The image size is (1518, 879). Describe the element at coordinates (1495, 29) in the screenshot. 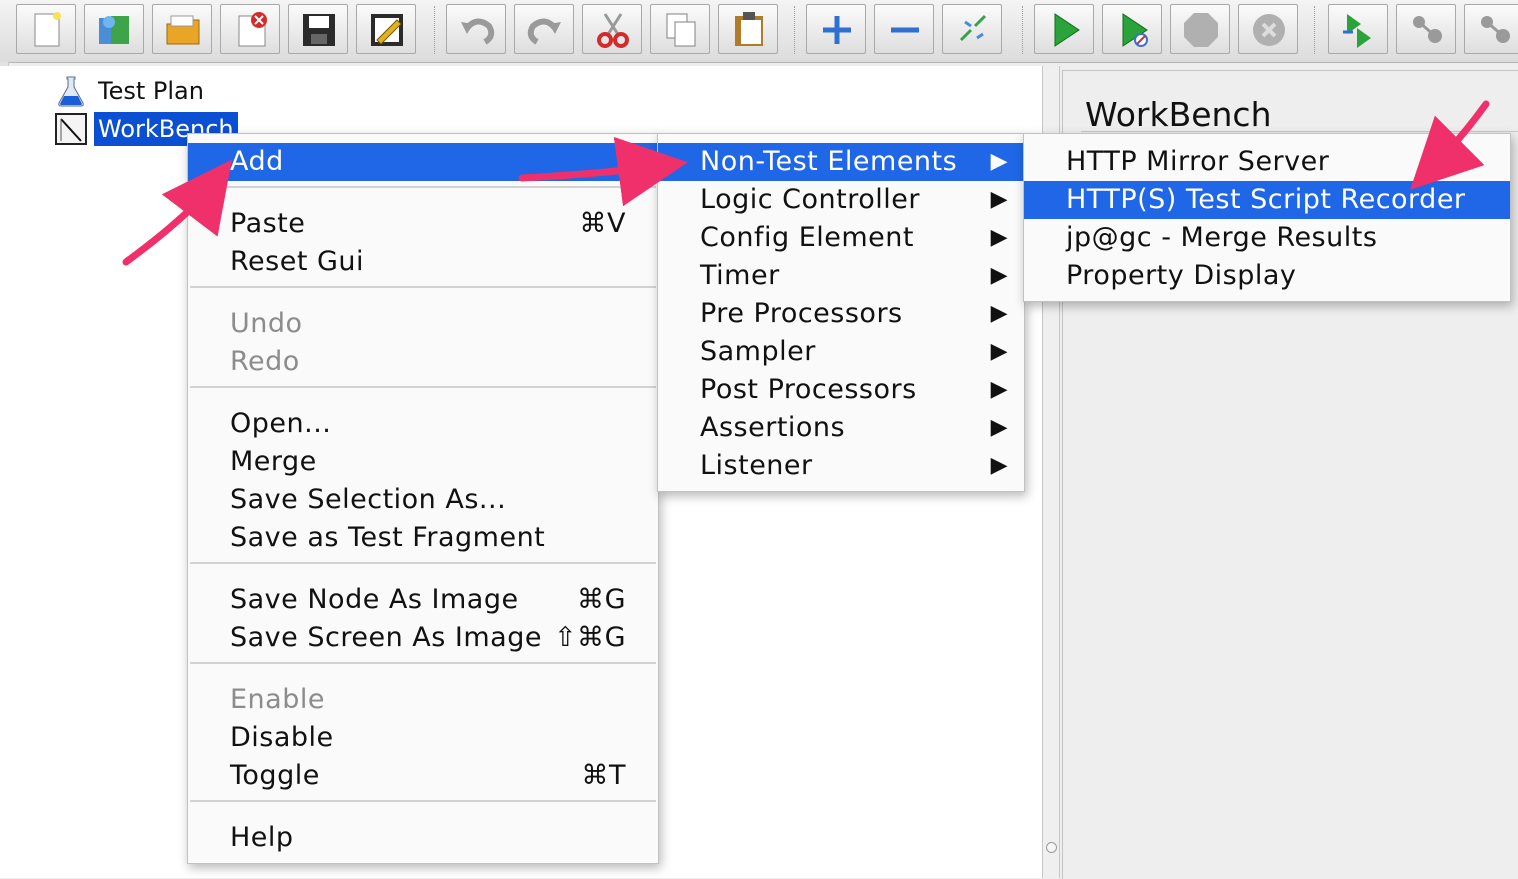

I see `remote-shutdown-icon` at that location.